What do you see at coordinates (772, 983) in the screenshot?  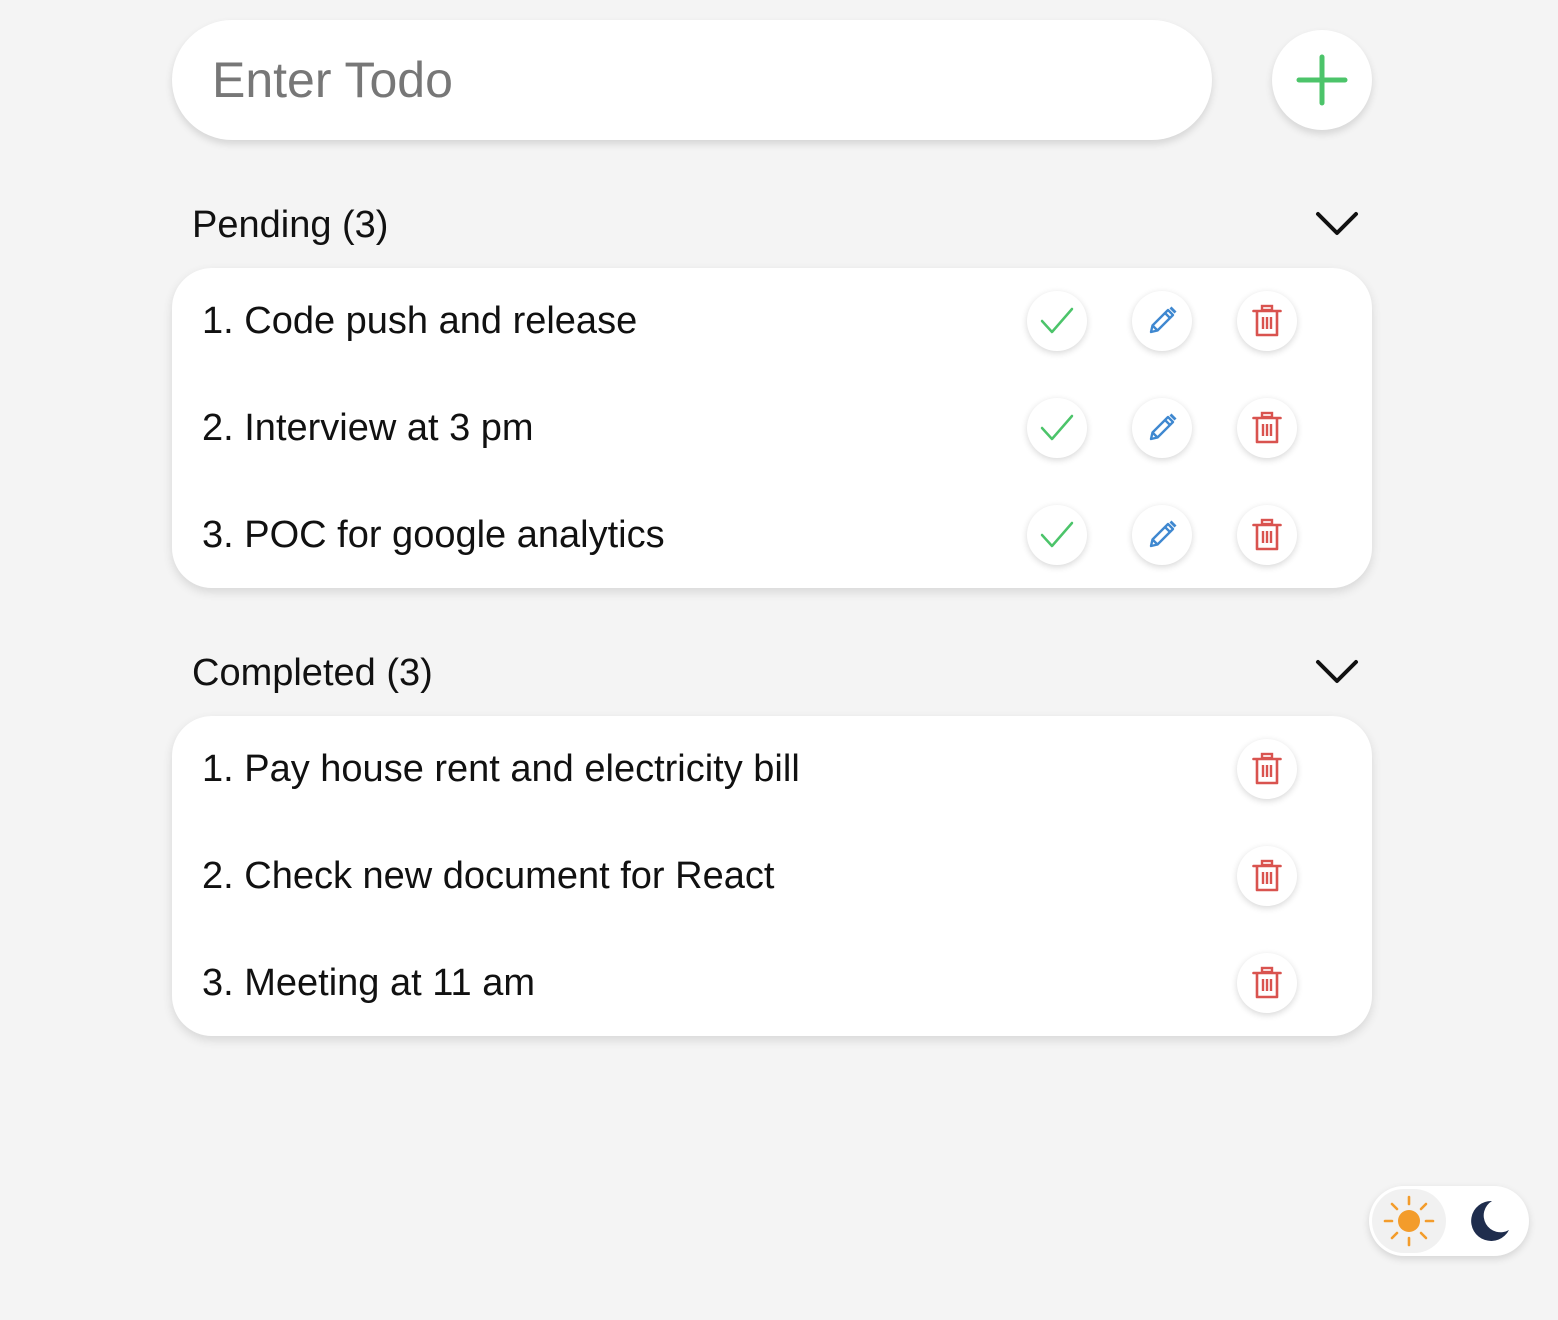 I see `completed-item: 3. Meeting at 11 am` at bounding box center [772, 983].